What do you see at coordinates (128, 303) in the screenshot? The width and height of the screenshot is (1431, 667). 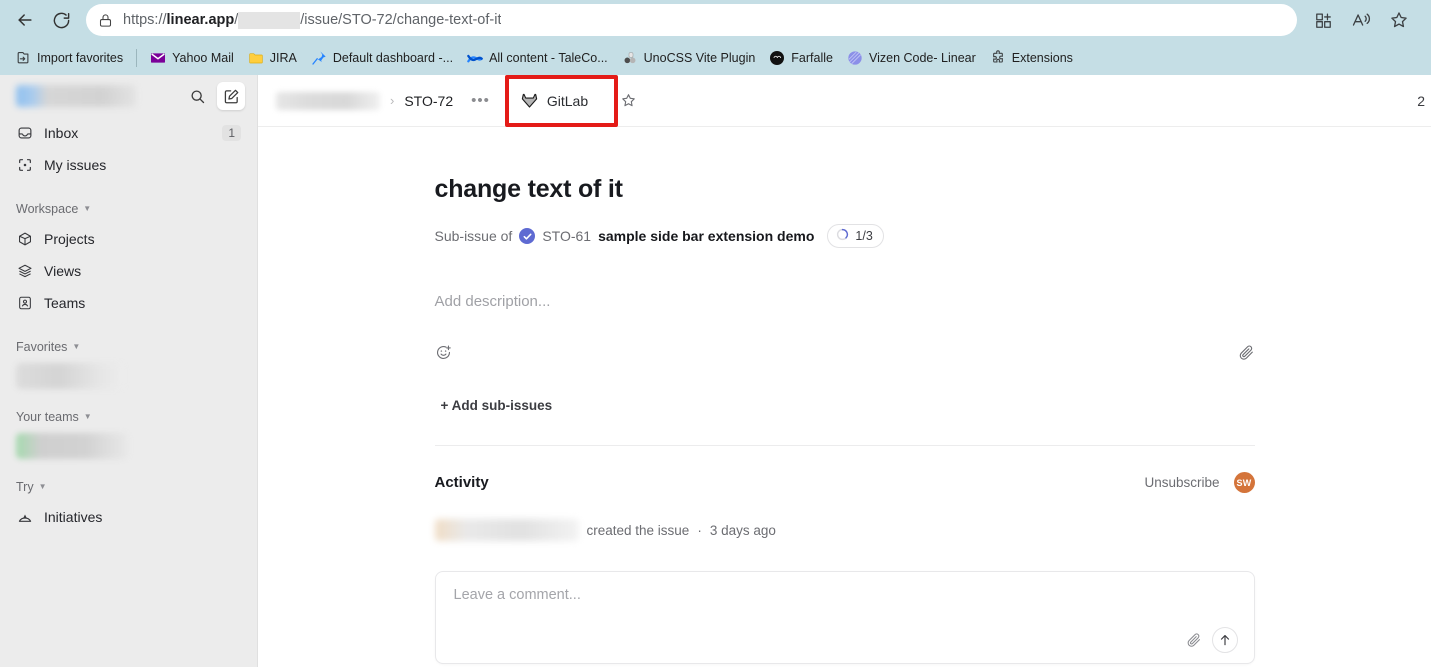 I see `sidebar-item-teams: Teams` at bounding box center [128, 303].